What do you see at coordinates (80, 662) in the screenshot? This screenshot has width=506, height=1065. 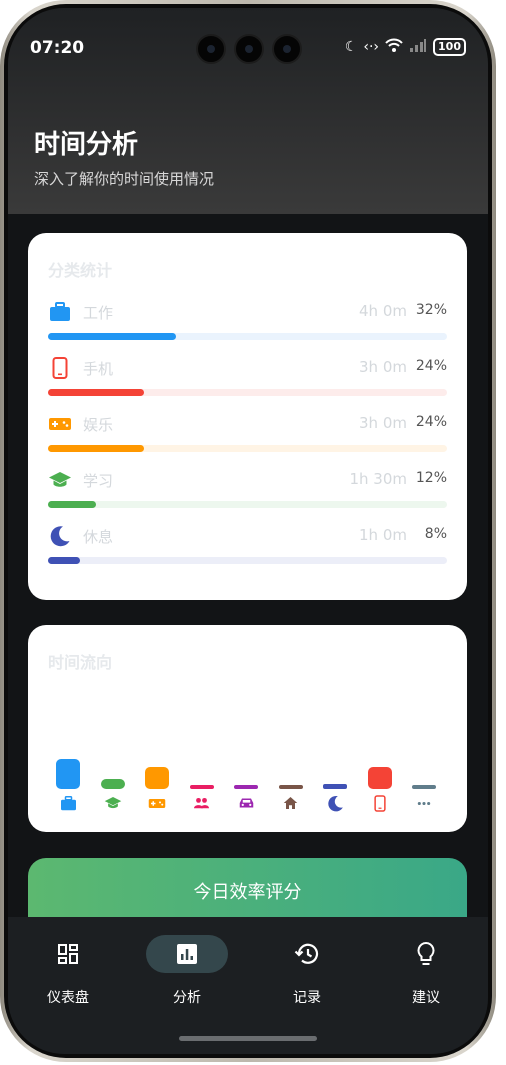 I see `time-flow-title: 时间流向` at bounding box center [80, 662].